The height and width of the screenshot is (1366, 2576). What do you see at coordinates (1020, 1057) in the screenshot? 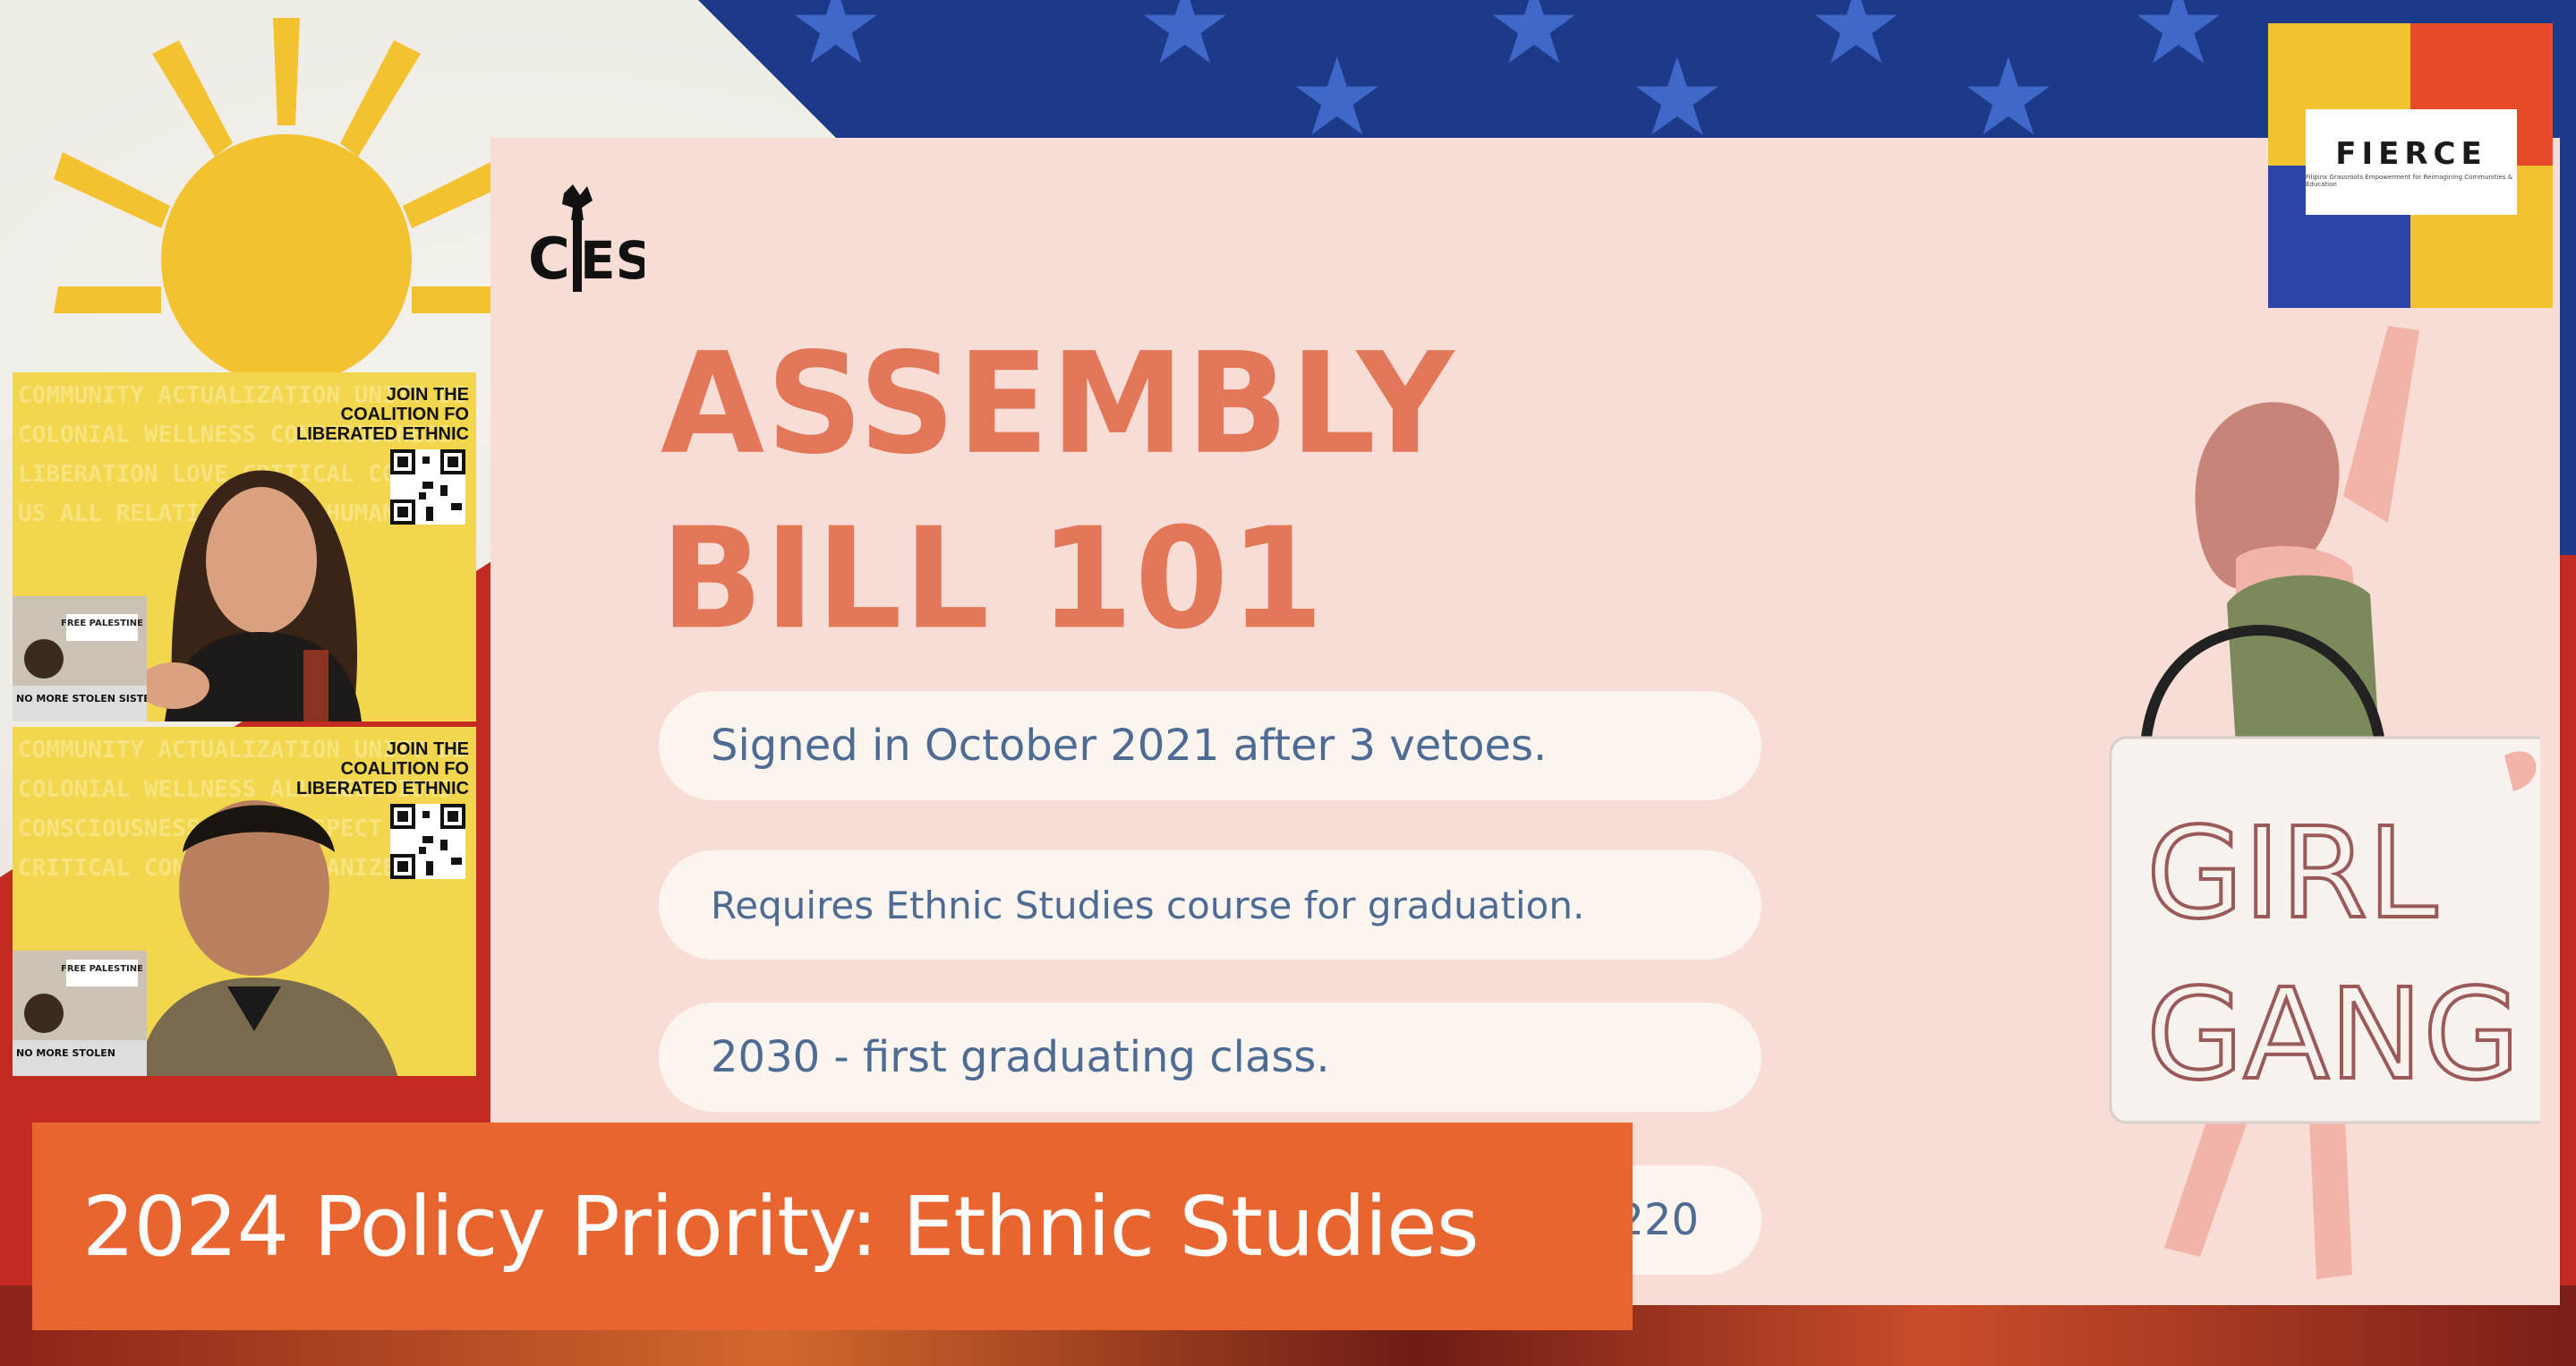
I see `bullet-text: 2030 - first graduating class.` at bounding box center [1020, 1057].